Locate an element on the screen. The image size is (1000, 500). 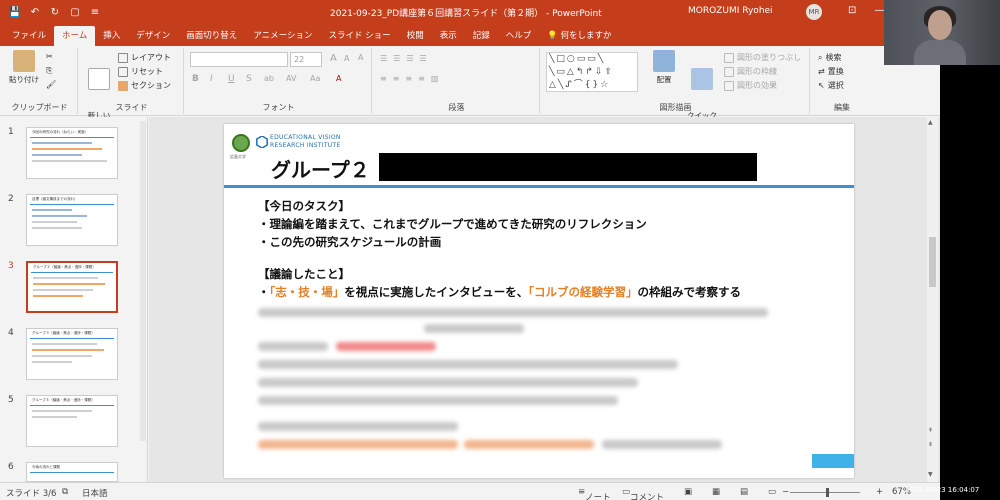
select-button: ↖ 選択 is located at coordinates (831, 85).